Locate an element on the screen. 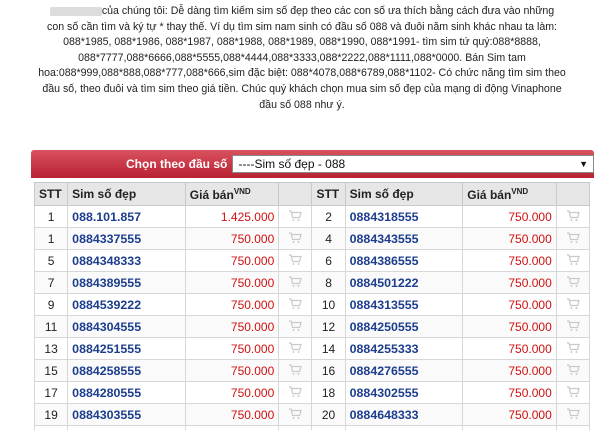 Image resolution: width=604 pixels, height=430 pixels. table-row: 7 0884389555 750.000 8 0884501222 750.000 is located at coordinates (312, 282).